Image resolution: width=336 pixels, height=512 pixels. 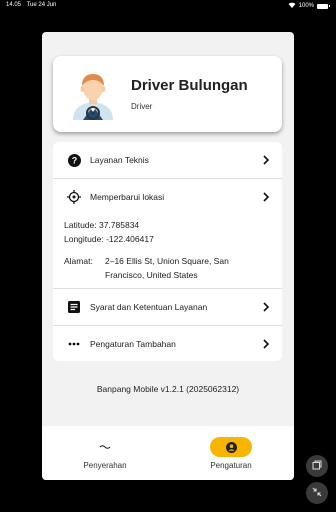 I want to click on address-label: Alamat:, so click(x=78, y=261).